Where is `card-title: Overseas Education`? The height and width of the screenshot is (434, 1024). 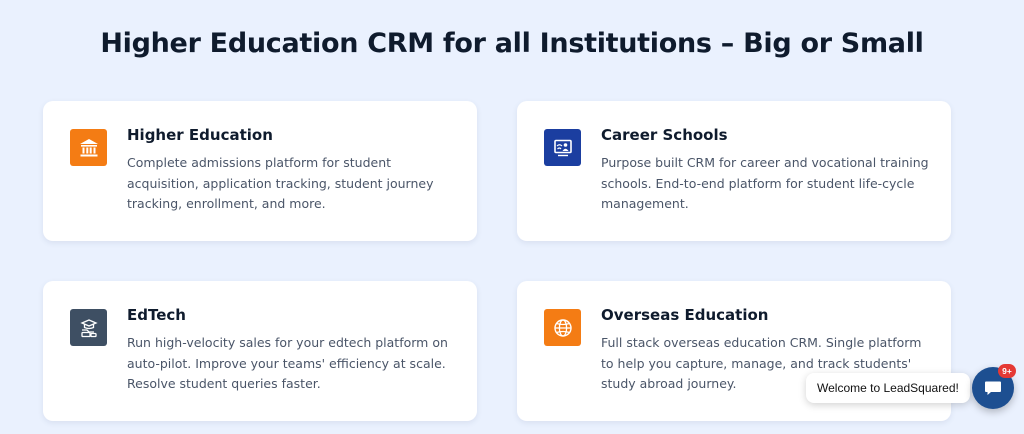
card-title: Overseas Education is located at coordinates (685, 315).